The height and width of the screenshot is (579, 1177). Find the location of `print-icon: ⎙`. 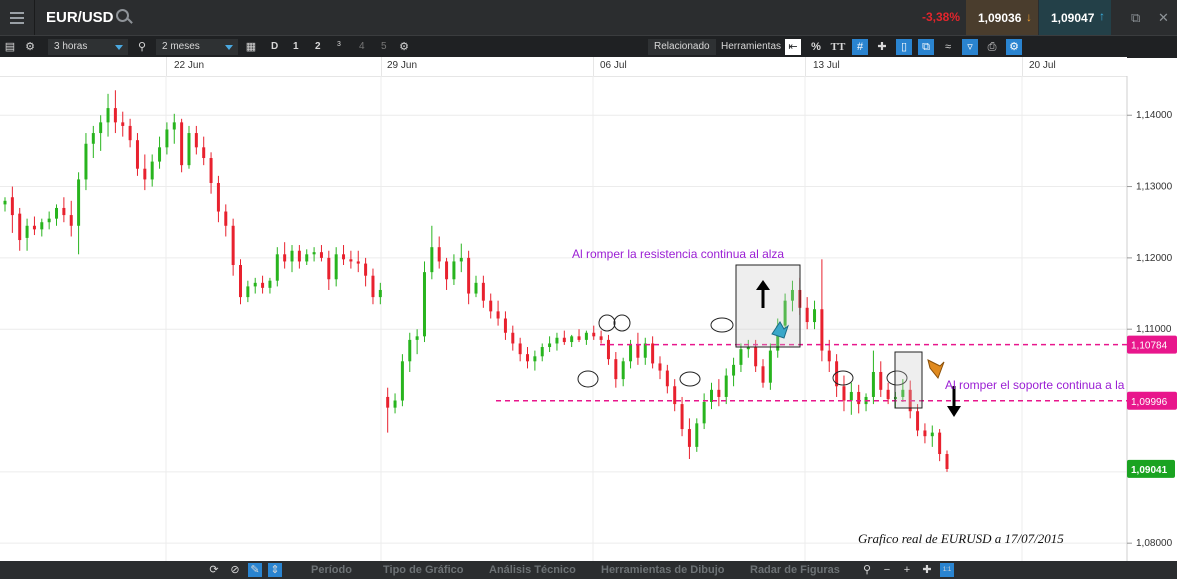

print-icon: ⎙ is located at coordinates (992, 47).